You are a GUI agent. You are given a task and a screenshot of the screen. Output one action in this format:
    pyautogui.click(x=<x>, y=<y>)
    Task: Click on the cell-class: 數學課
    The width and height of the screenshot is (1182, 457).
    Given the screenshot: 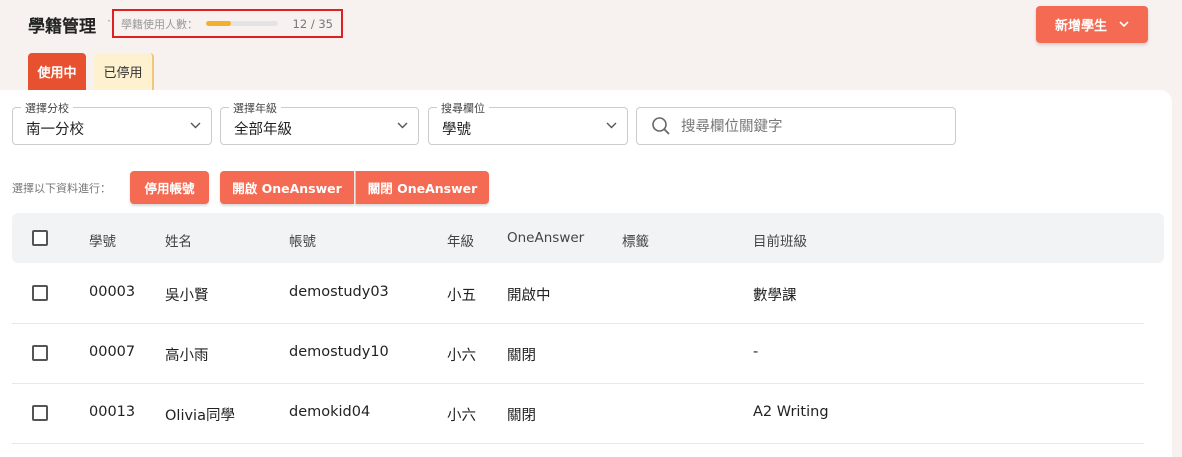 What is the action you would take?
    pyautogui.click(x=775, y=296)
    